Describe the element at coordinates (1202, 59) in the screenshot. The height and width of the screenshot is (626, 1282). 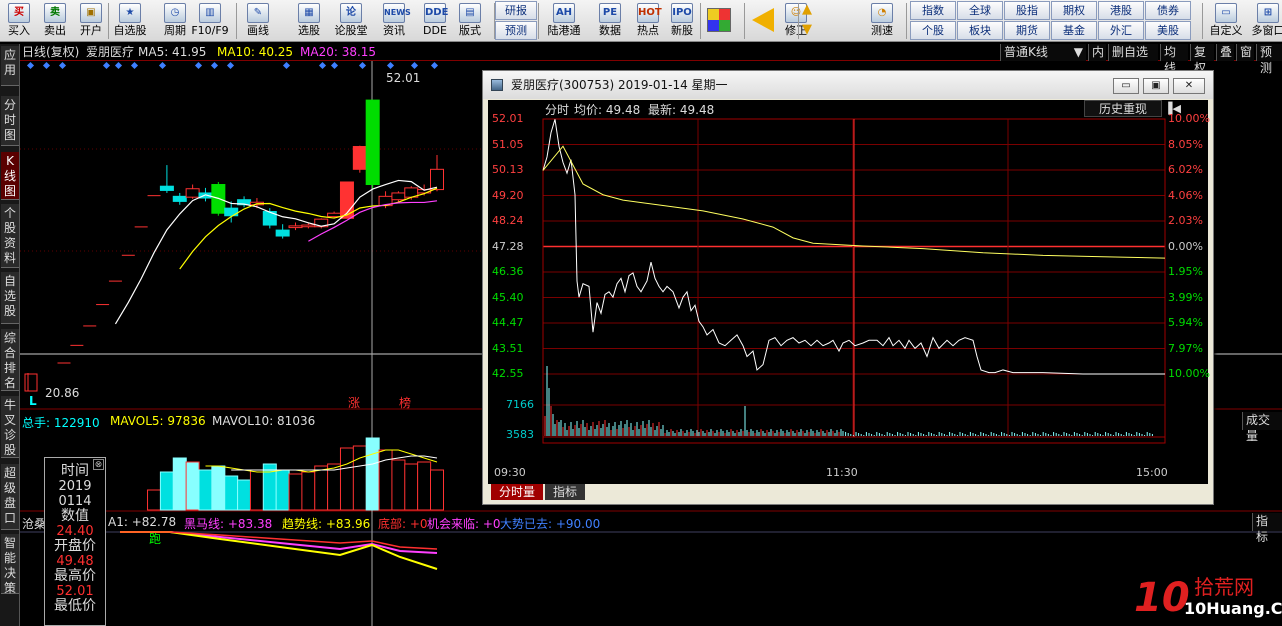
I see `header-button: 复权` at that location.